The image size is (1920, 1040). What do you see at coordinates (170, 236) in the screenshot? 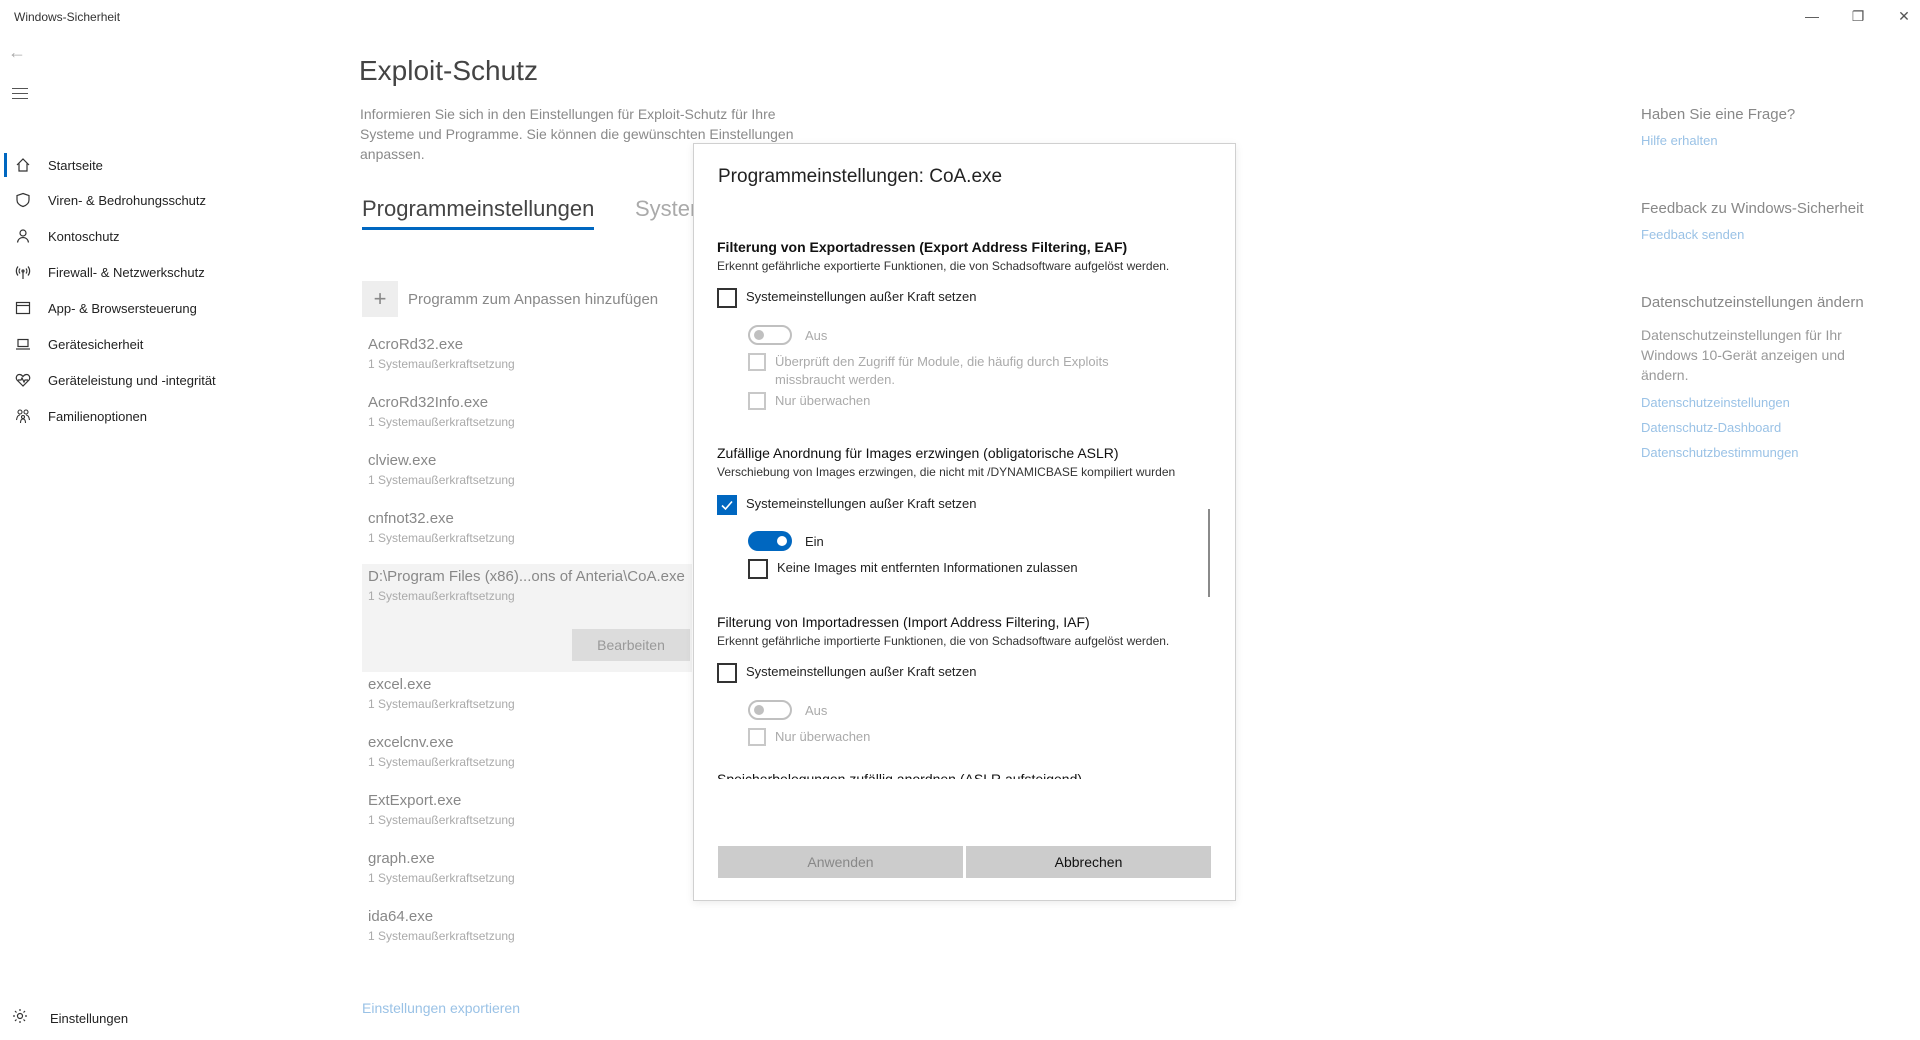
I see `sidebar-item-account-protection: Kontoschutz` at bounding box center [170, 236].